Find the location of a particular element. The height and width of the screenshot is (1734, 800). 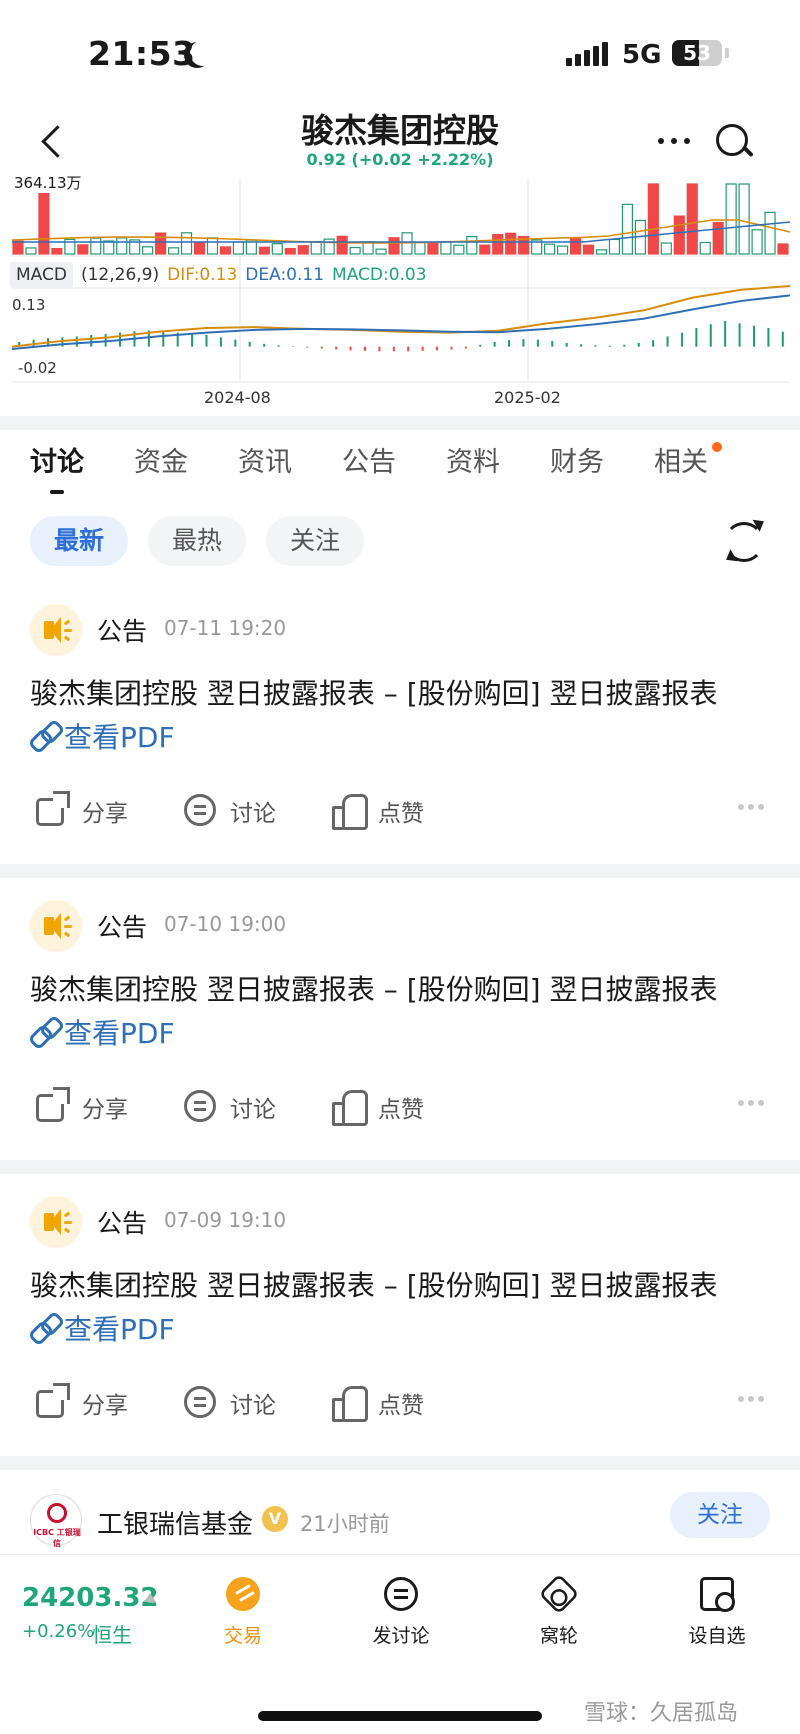

nav-trade: 交易 is located at coordinates (243, 1617).